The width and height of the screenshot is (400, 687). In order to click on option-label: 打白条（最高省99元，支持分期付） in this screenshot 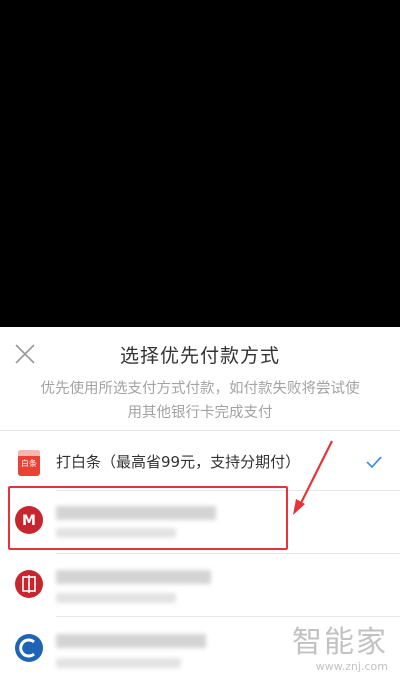, I will do `click(178, 462)`.